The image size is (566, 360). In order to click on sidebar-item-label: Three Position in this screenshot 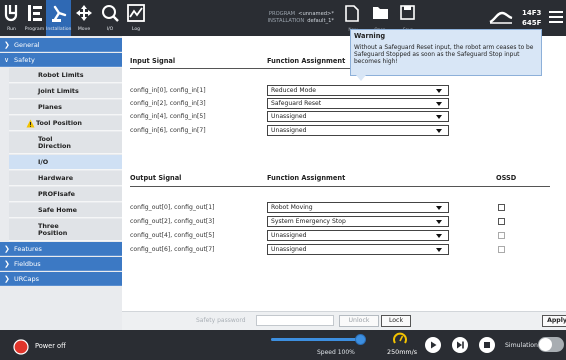, I will do `click(53, 229)`.